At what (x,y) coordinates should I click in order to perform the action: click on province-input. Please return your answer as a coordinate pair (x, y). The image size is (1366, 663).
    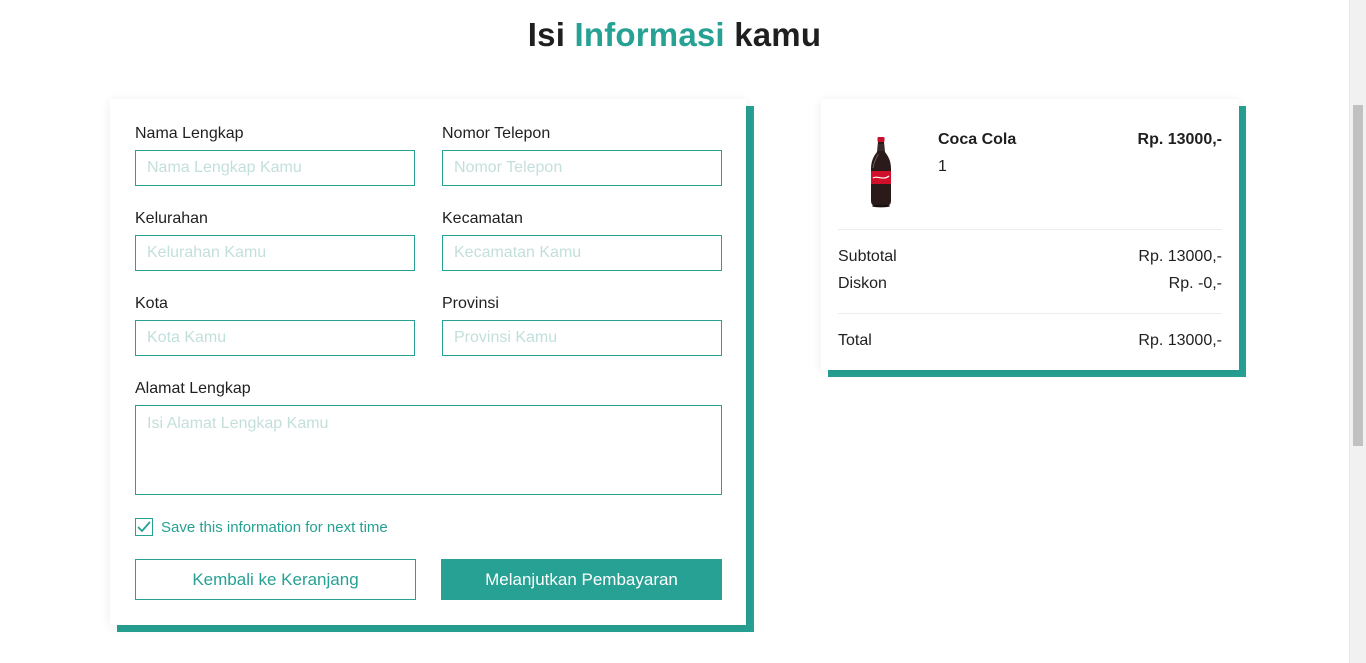
    Looking at the image, I should click on (582, 338).